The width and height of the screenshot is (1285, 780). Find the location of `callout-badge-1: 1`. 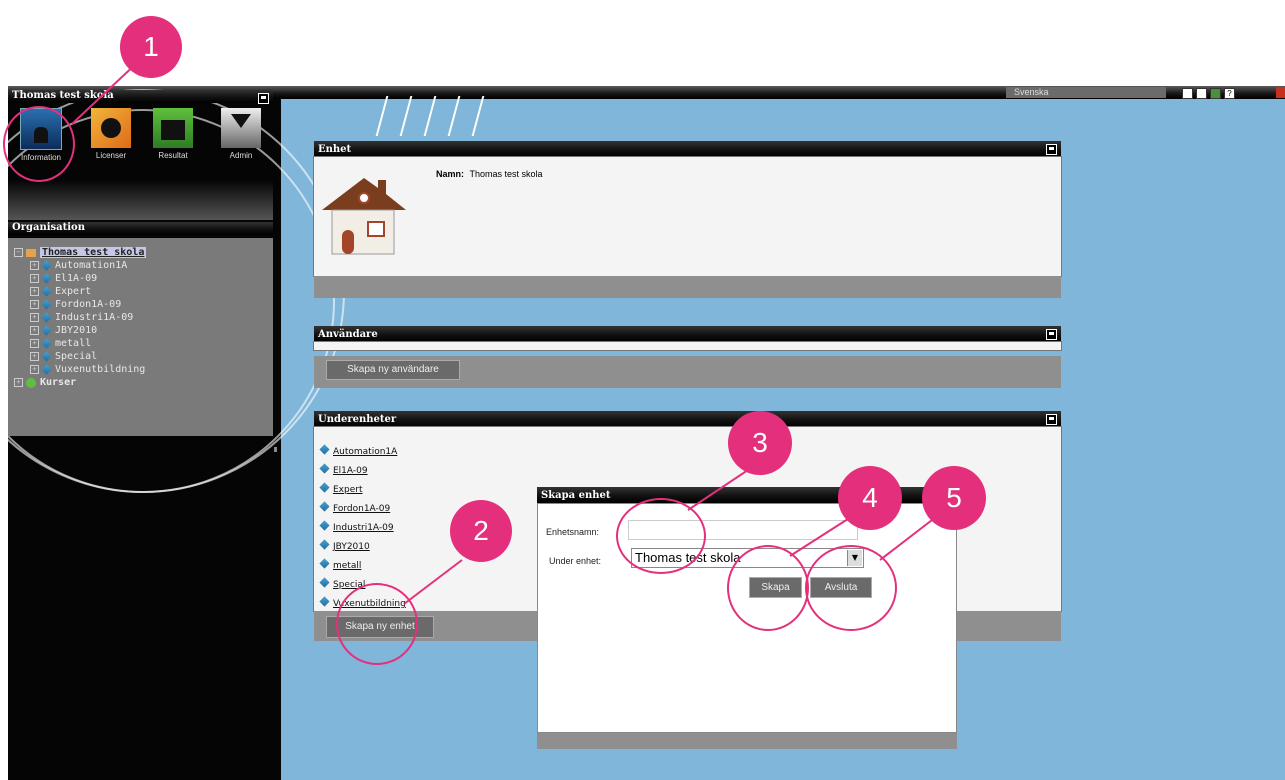

callout-badge-1: 1 is located at coordinates (151, 47).